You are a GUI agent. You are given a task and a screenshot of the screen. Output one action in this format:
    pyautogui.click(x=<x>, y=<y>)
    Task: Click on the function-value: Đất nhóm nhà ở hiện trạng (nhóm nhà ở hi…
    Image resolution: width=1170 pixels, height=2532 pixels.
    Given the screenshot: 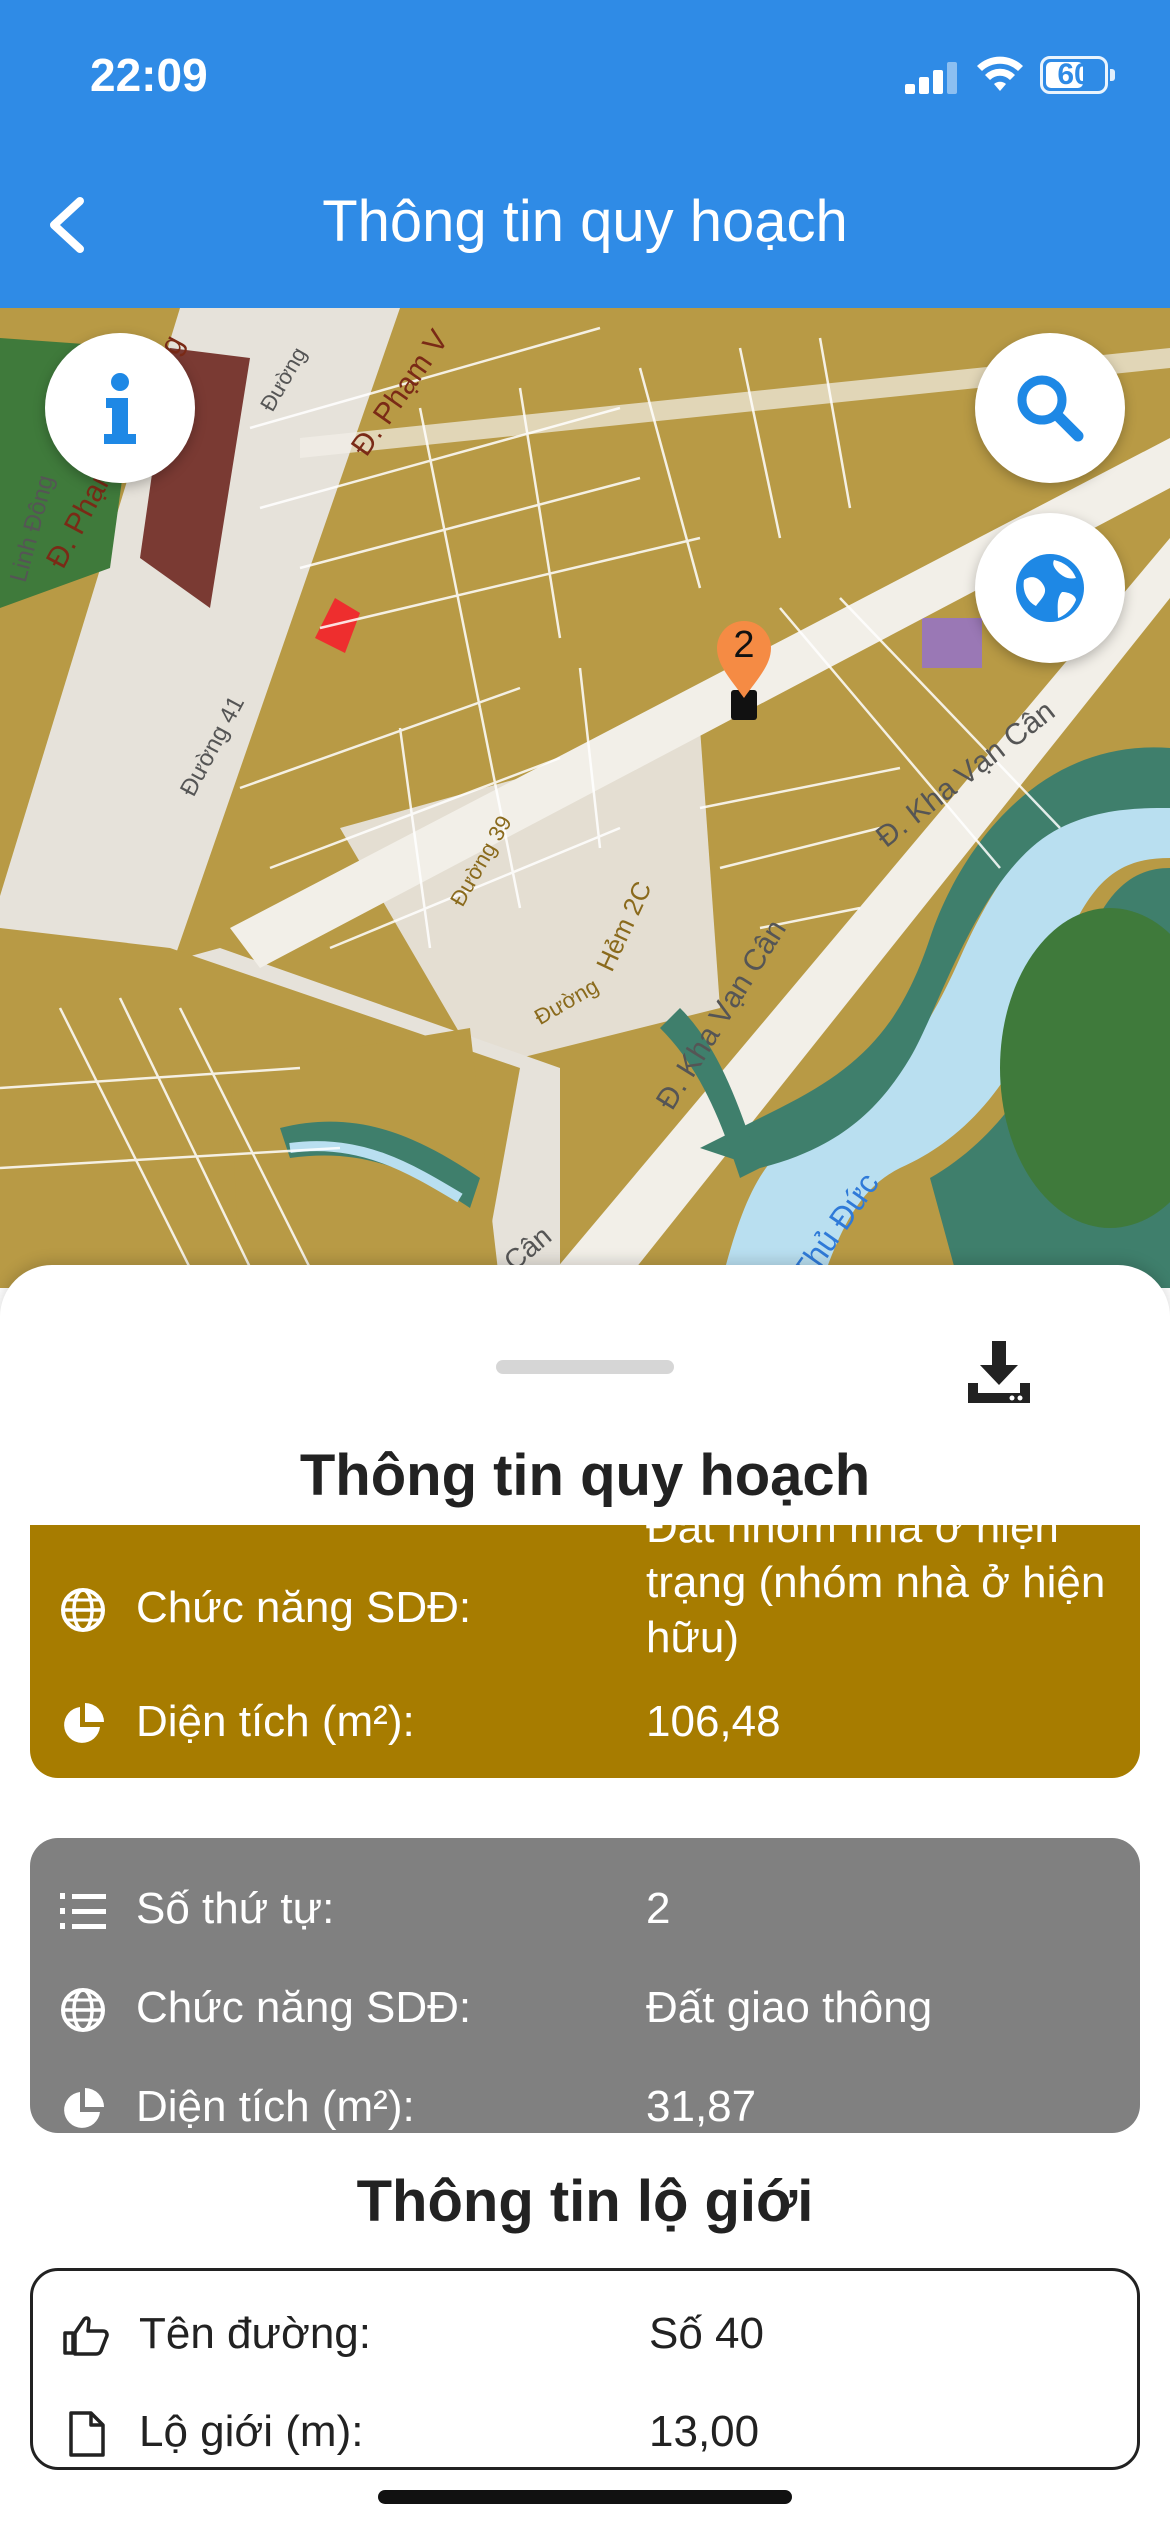 What is the action you would take?
    pyautogui.click(x=876, y=1593)
    